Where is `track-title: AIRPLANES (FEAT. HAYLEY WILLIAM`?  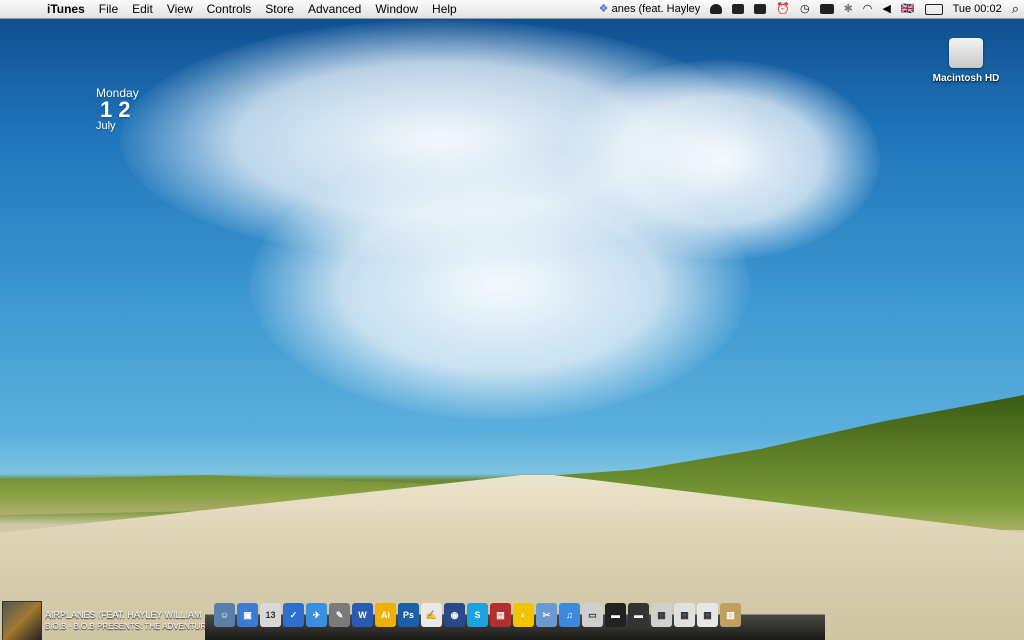
track-title: AIRPLANES (FEAT. HAYLEY WILLIAM is located at coordinates (123, 615).